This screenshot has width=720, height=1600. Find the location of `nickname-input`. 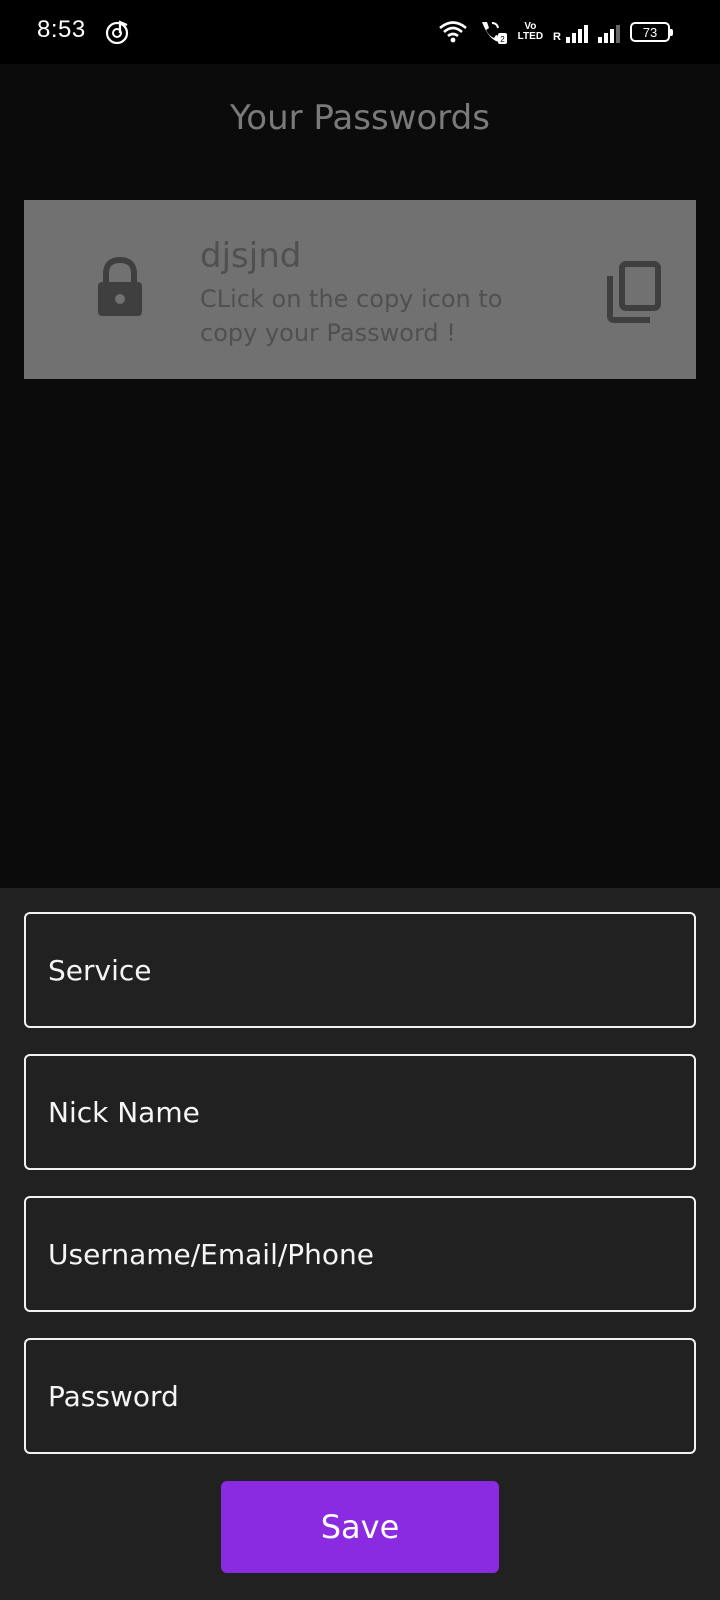

nickname-input is located at coordinates (360, 1112).